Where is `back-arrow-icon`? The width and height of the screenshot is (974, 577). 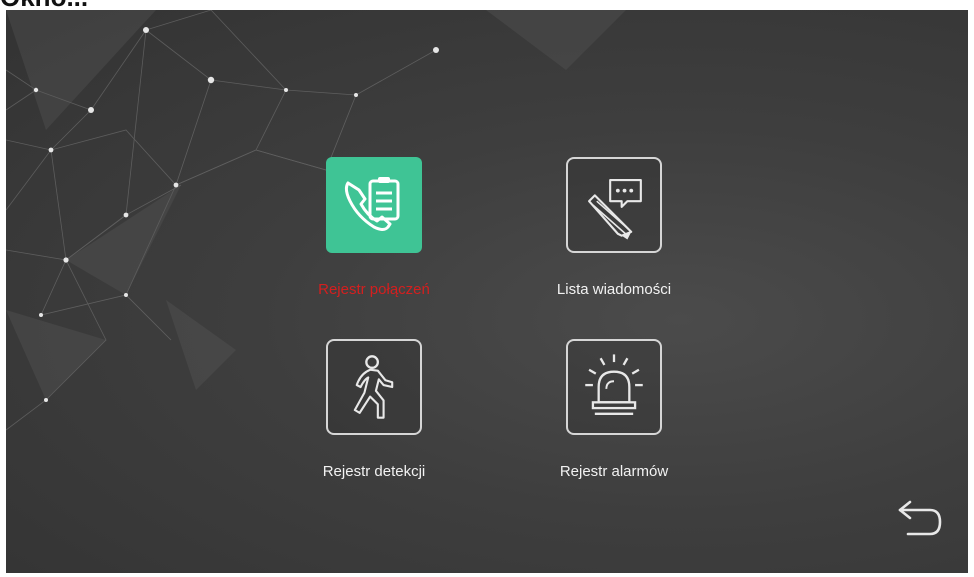 back-arrow-icon is located at coordinates (920, 518).